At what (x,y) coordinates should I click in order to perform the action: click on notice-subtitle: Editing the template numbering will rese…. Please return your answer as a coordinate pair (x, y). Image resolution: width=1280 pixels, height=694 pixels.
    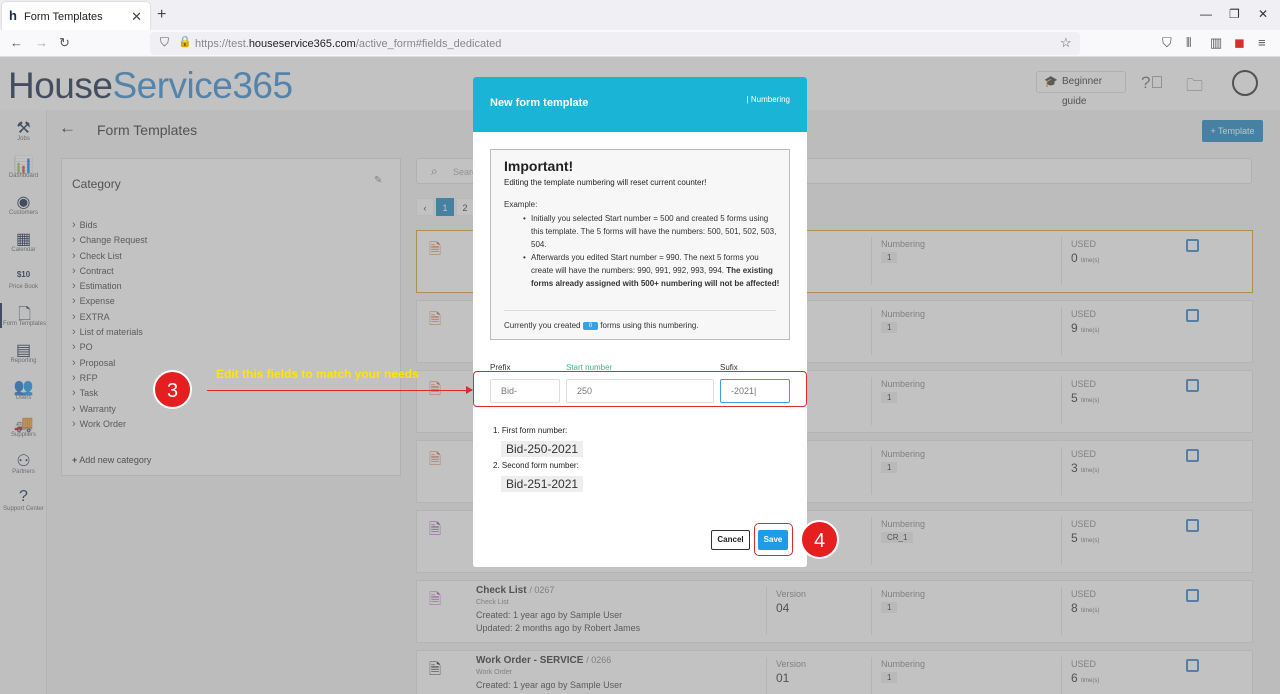
    Looking at the image, I should click on (605, 182).